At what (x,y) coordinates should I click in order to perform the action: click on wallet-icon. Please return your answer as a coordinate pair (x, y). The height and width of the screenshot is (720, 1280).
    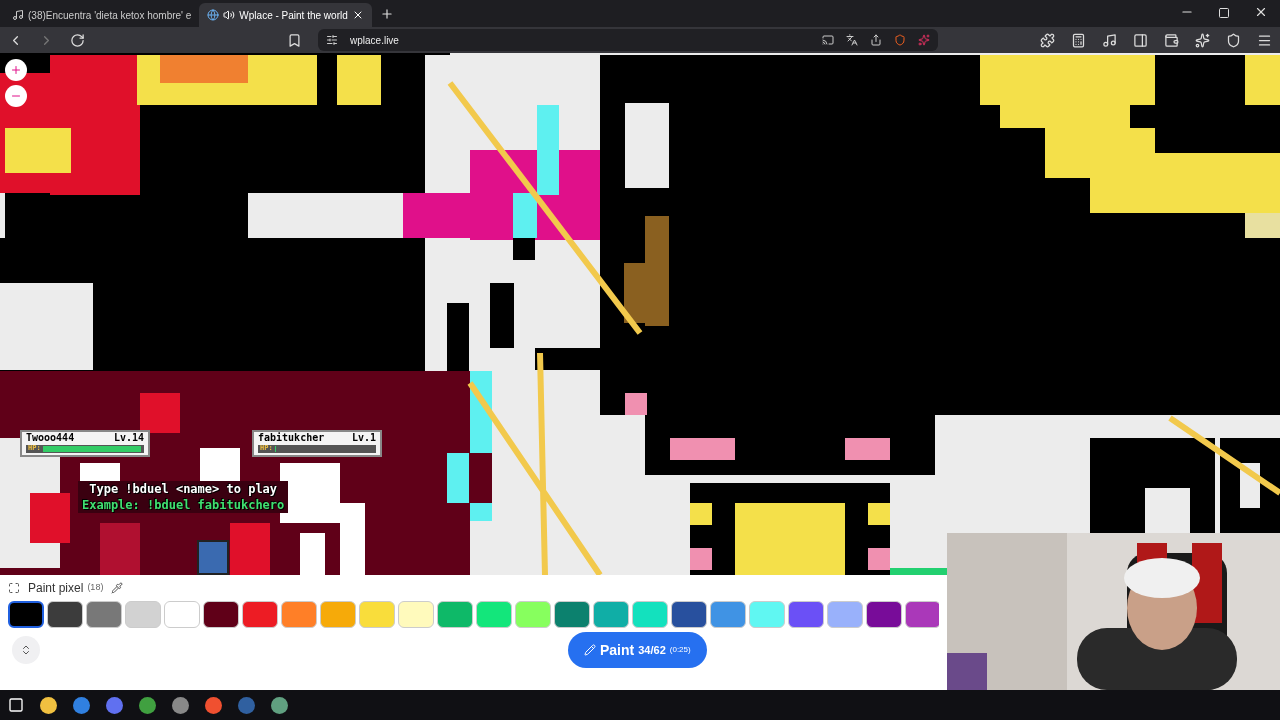
    Looking at the image, I should click on (1171, 40).